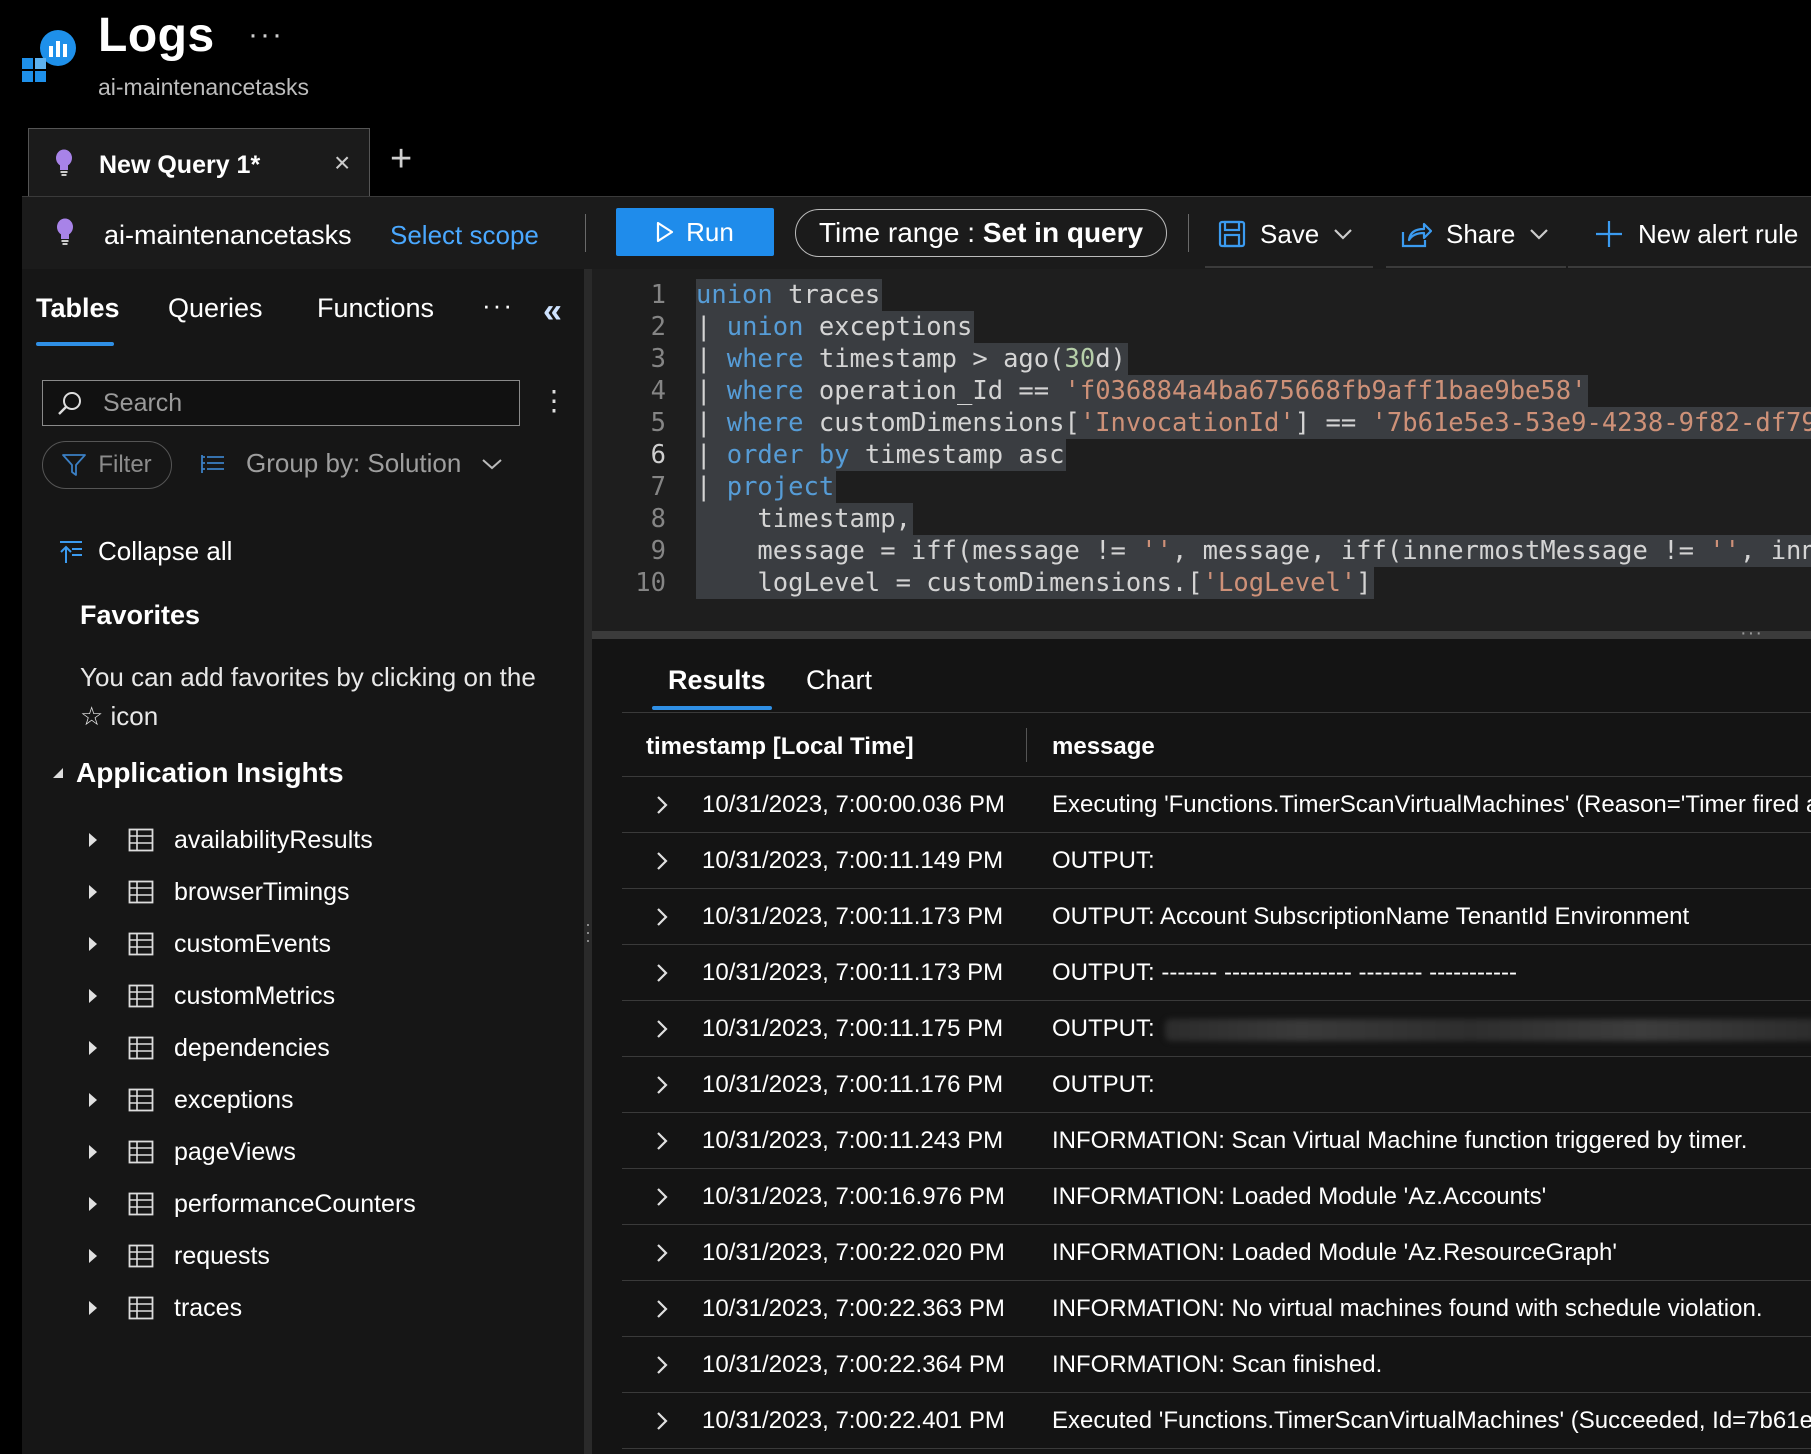 The width and height of the screenshot is (1811, 1454). What do you see at coordinates (1216, 712) in the screenshot?
I see `results-tabs-divider` at bounding box center [1216, 712].